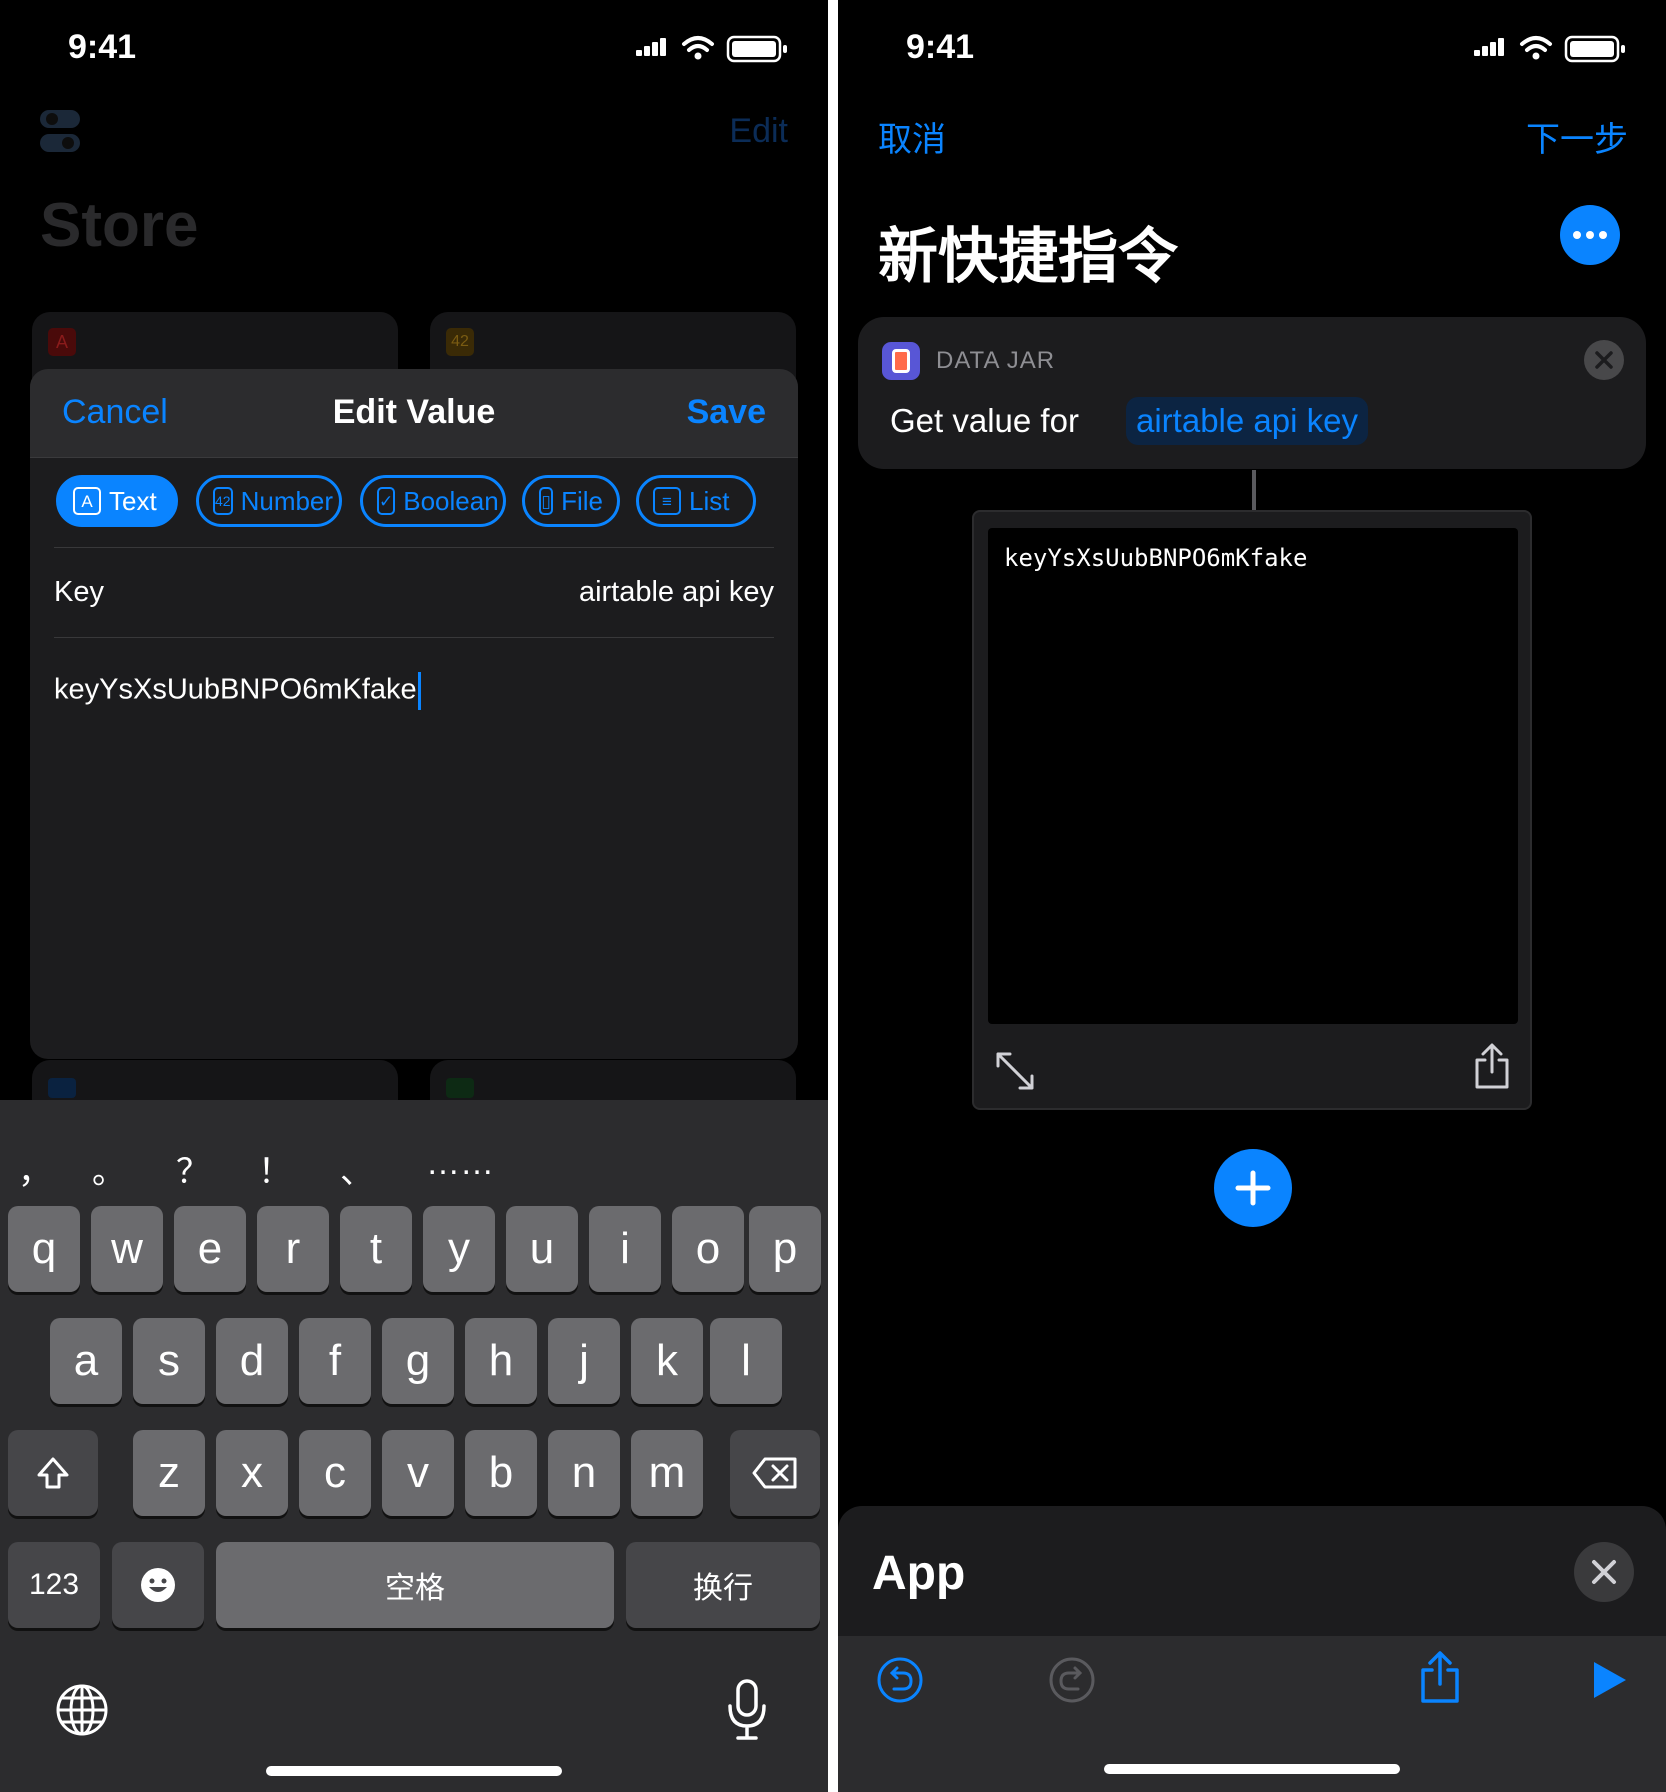  I want to click on save-button: Save, so click(726, 412).